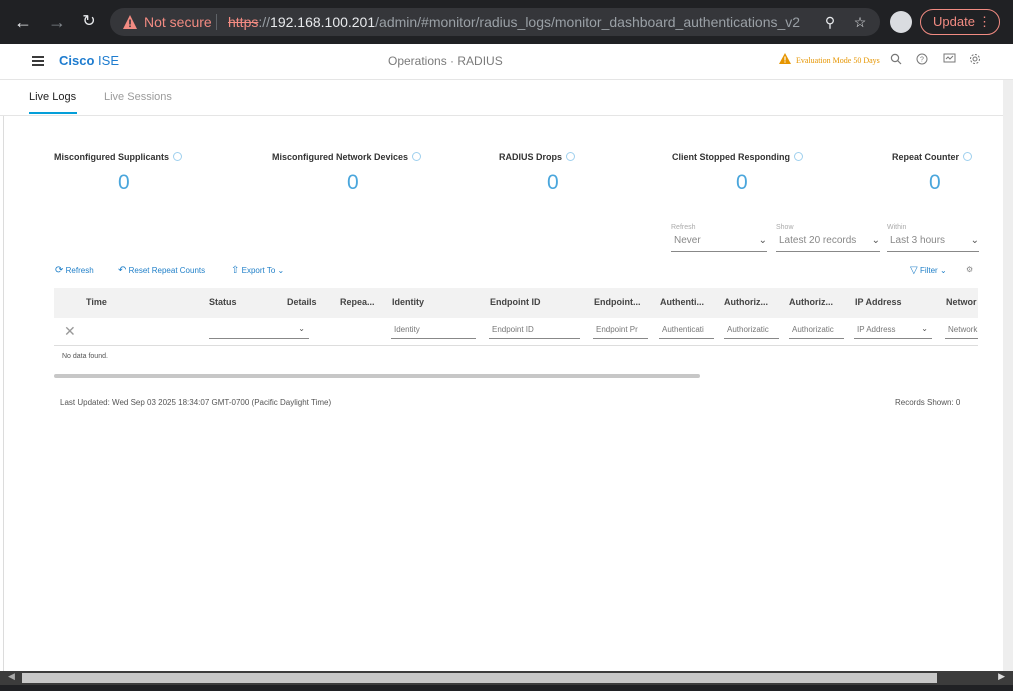  Describe the element at coordinates (878, 302) in the screenshot. I see `column-header-ip-address: IP Address` at that location.